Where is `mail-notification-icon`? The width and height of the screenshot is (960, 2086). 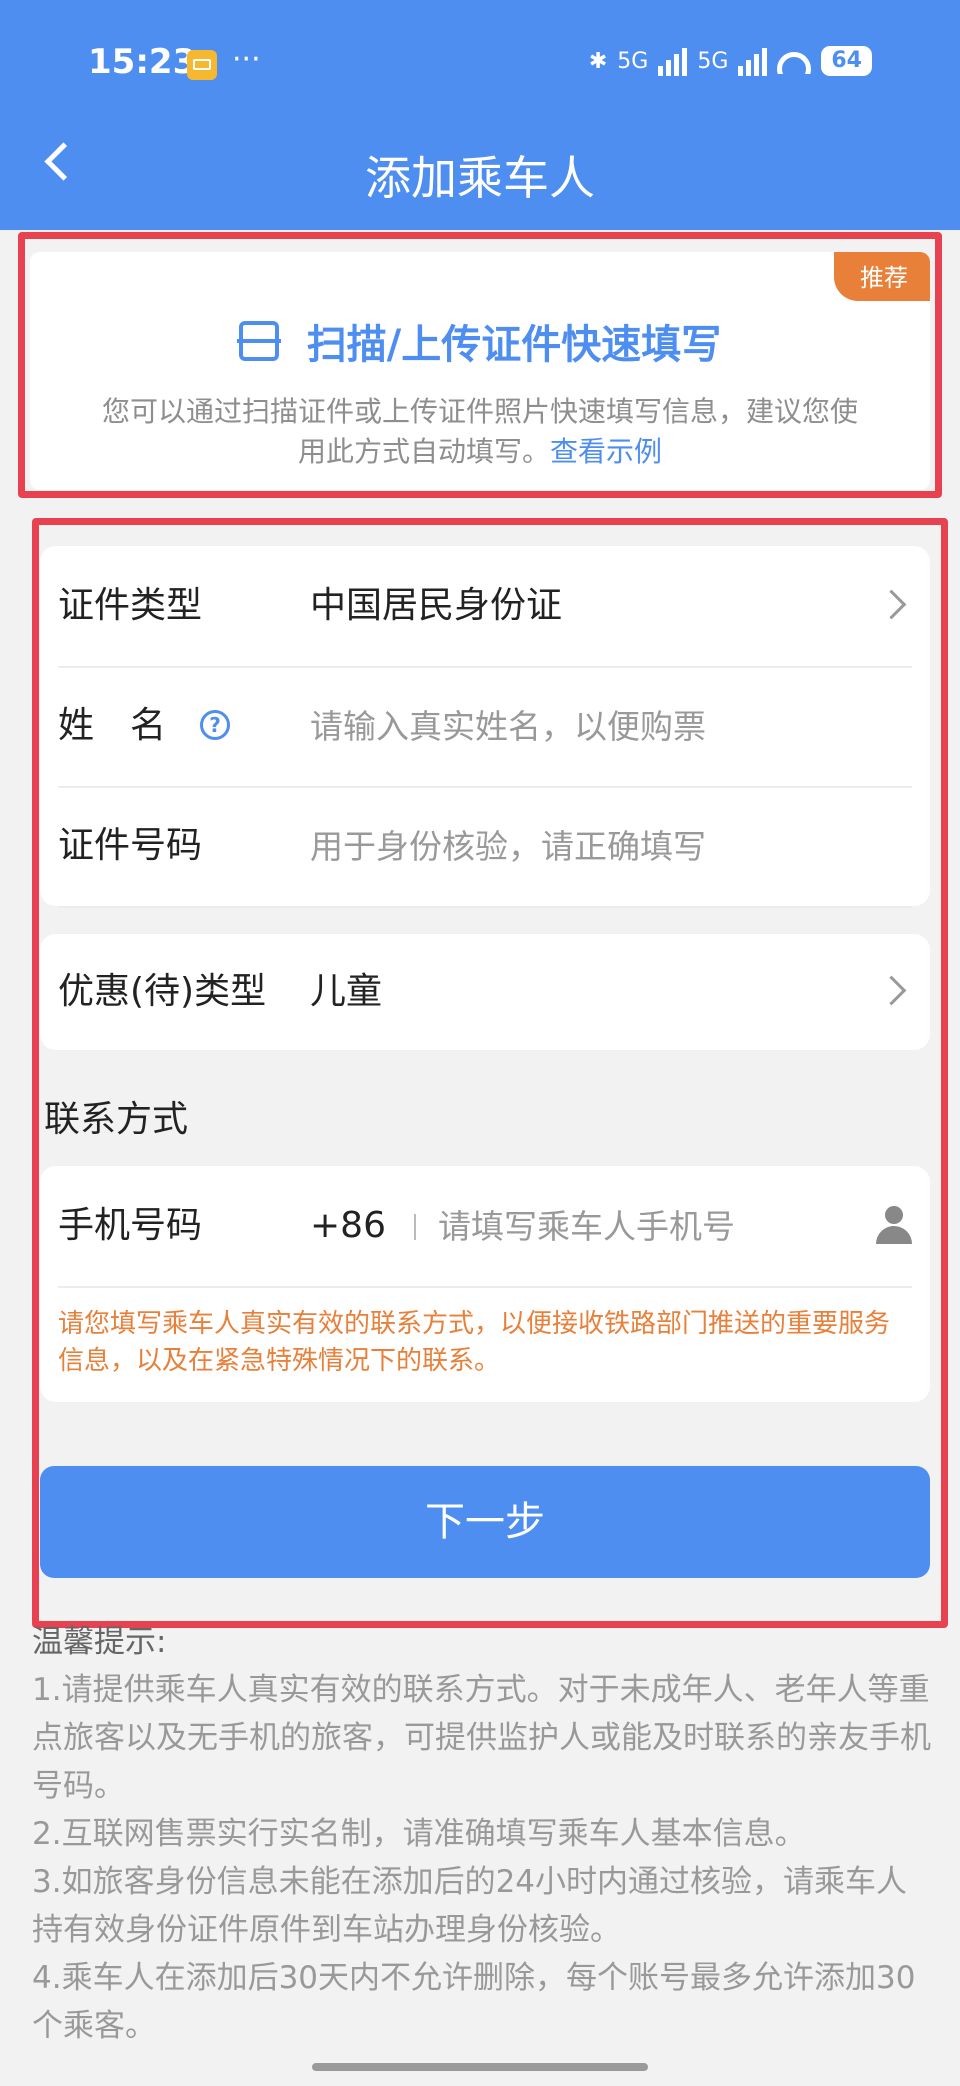
mail-notification-icon is located at coordinates (202, 65).